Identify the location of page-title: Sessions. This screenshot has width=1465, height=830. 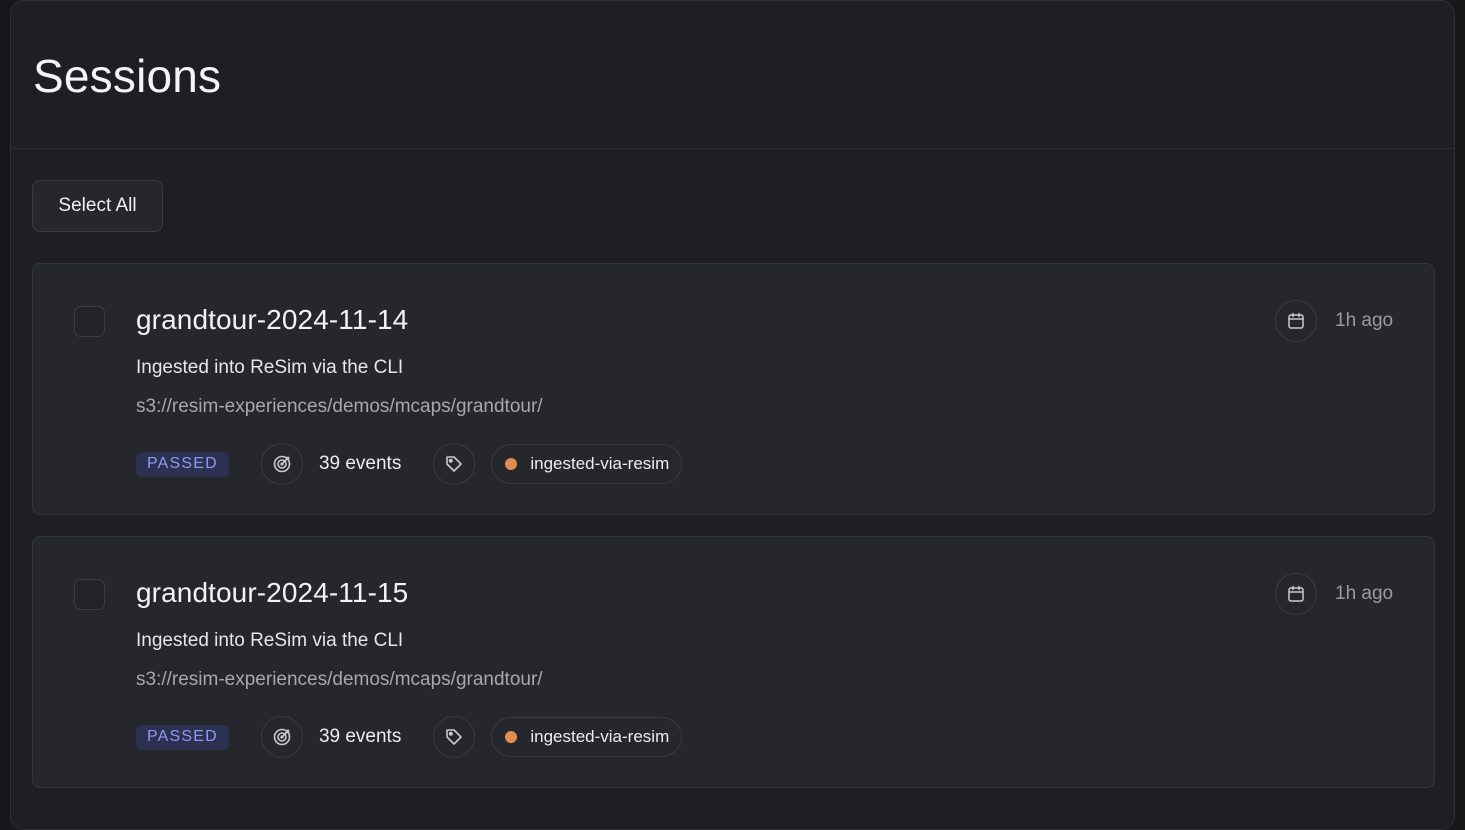
(127, 76).